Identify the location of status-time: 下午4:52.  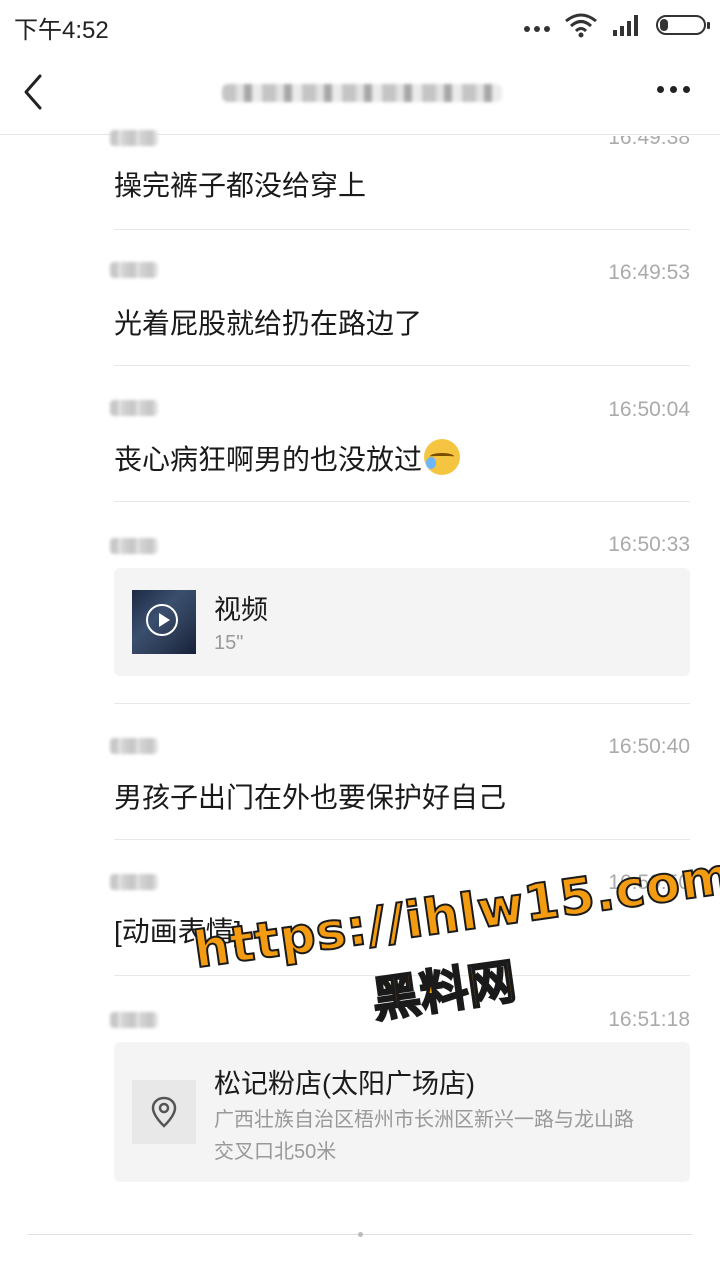
(61, 30).